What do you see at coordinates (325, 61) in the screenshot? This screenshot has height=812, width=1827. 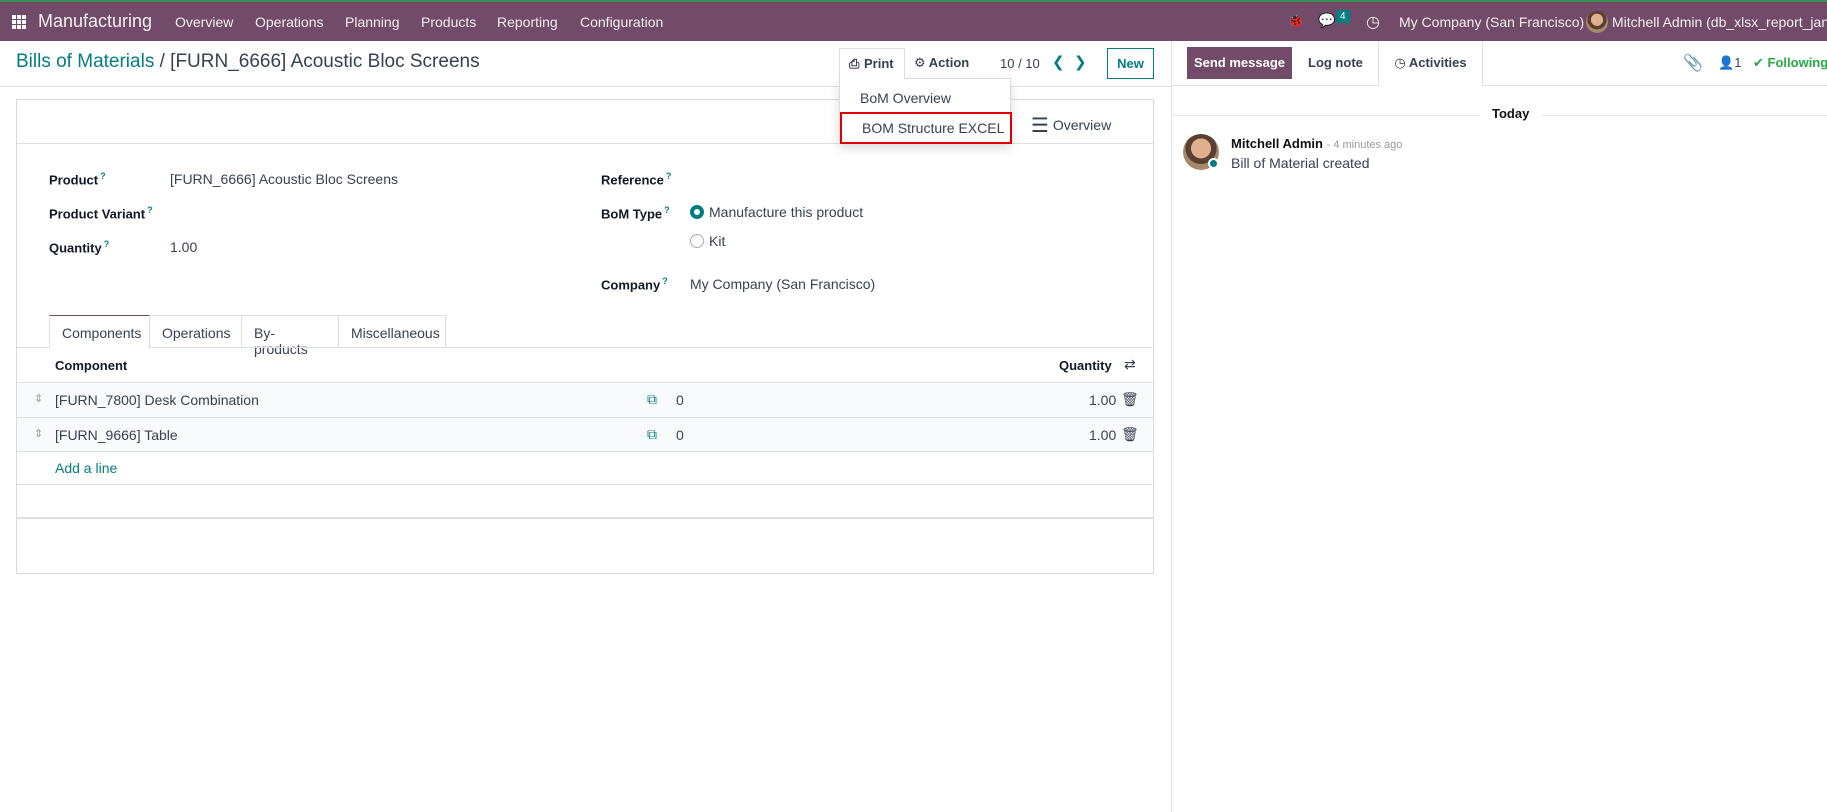 I see `breadcrumb-current: [FURN_6666] Acoustic Bloc Screens` at bounding box center [325, 61].